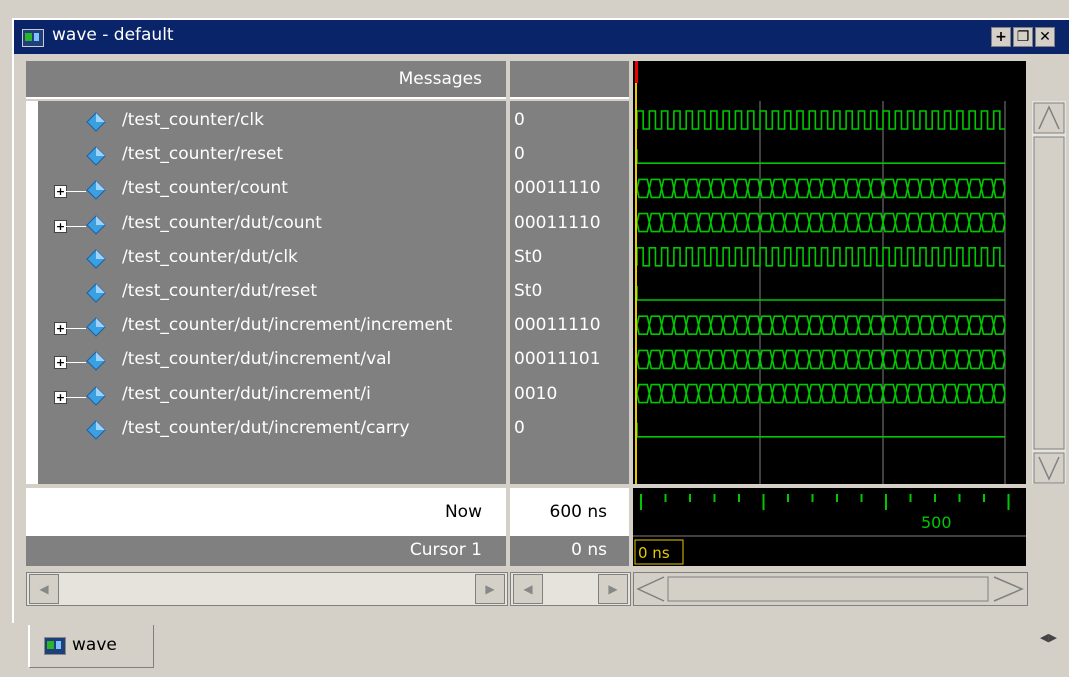 This screenshot has width=1069, height=677. I want to click on signal-value: 00011101, so click(557, 359).